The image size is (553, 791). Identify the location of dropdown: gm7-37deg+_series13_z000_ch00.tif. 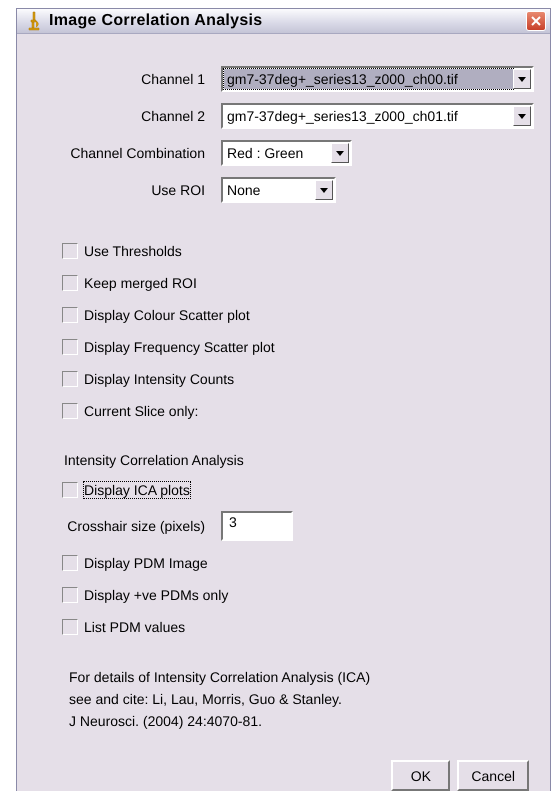
(377, 79).